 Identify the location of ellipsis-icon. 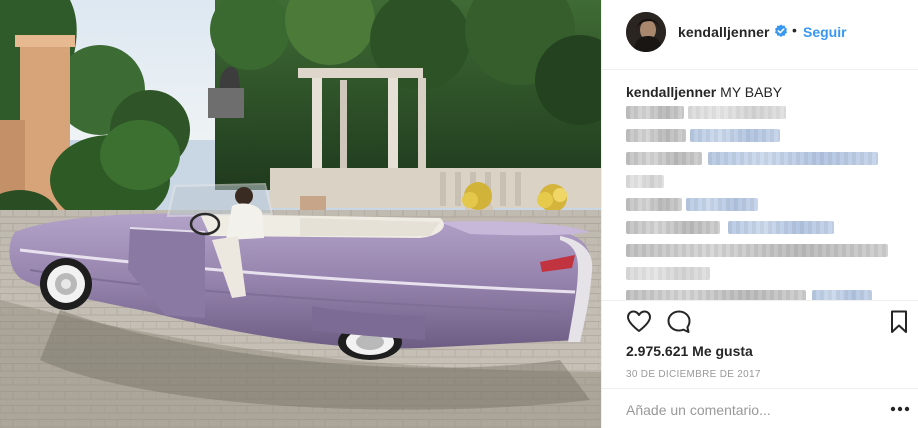
(900, 409).